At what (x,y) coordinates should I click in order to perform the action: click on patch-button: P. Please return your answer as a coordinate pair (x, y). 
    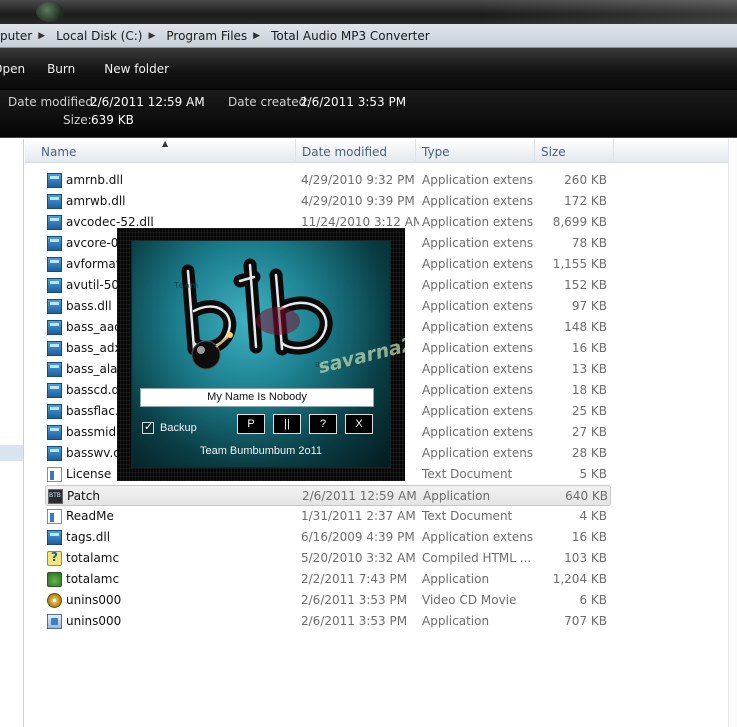
    Looking at the image, I should click on (251, 424).